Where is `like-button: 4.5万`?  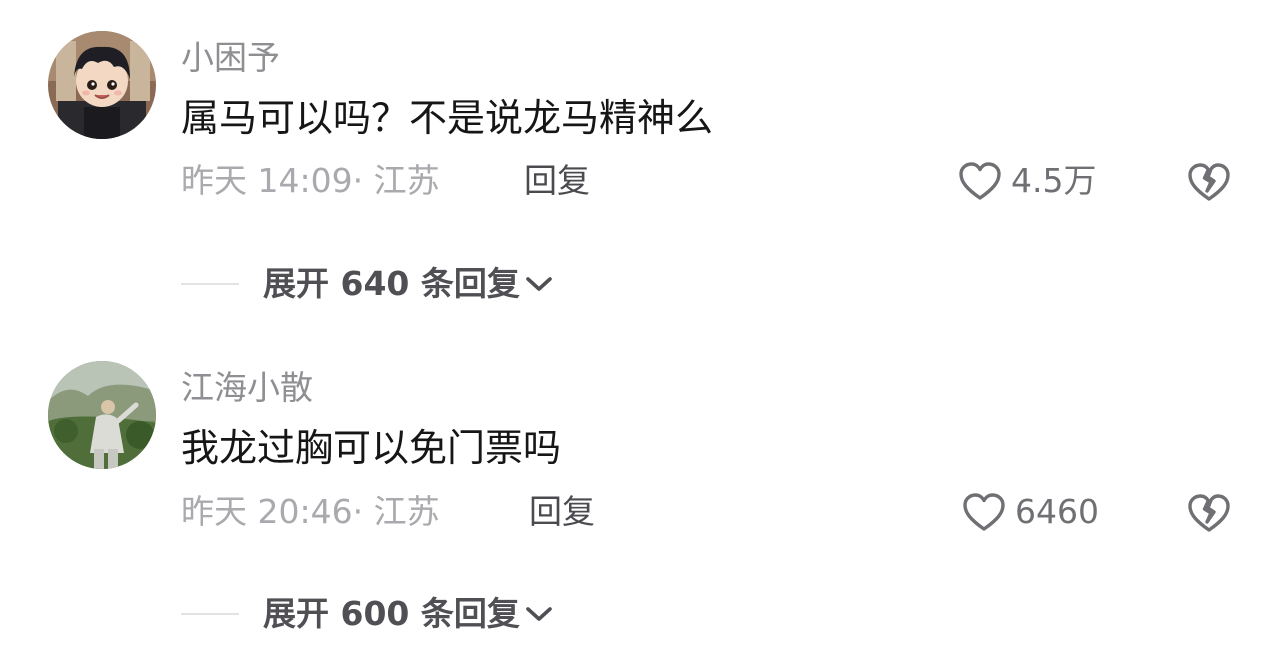 like-button: 4.5万 is located at coordinates (1026, 181).